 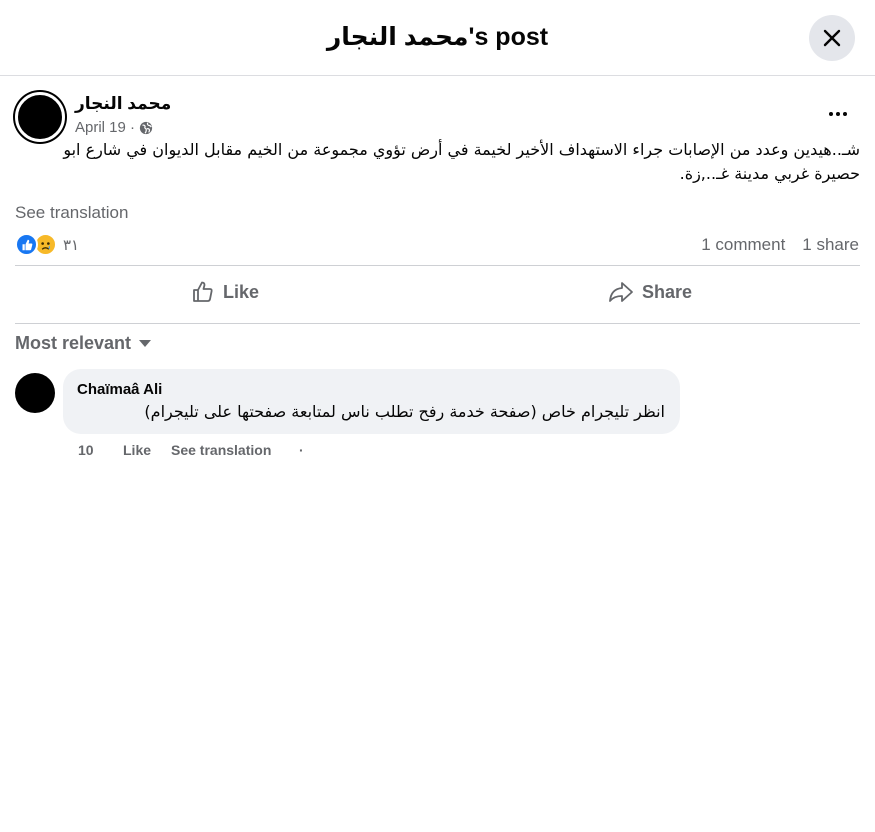 I want to click on close-icon, so click(x=832, y=38).